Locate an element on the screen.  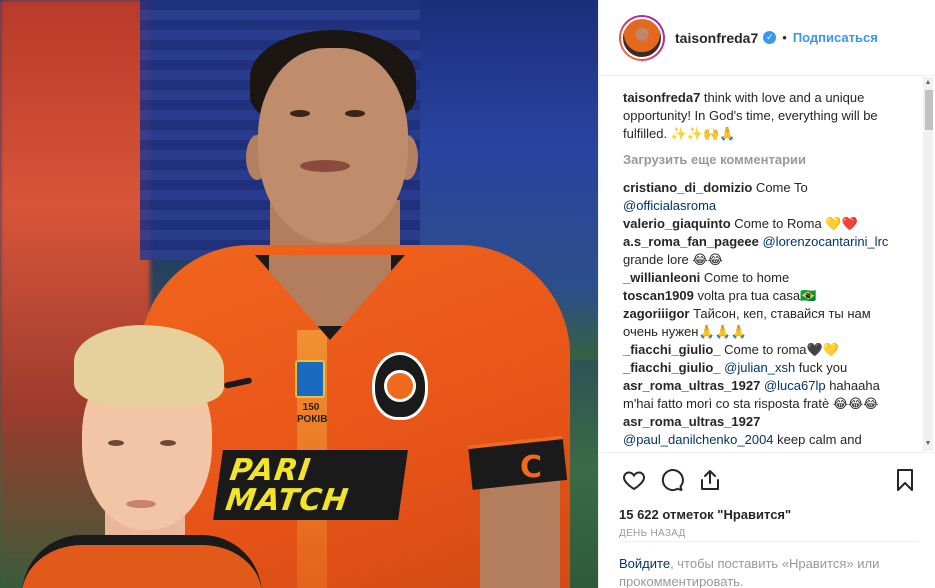
avatar-image is located at coordinates (642, 37).